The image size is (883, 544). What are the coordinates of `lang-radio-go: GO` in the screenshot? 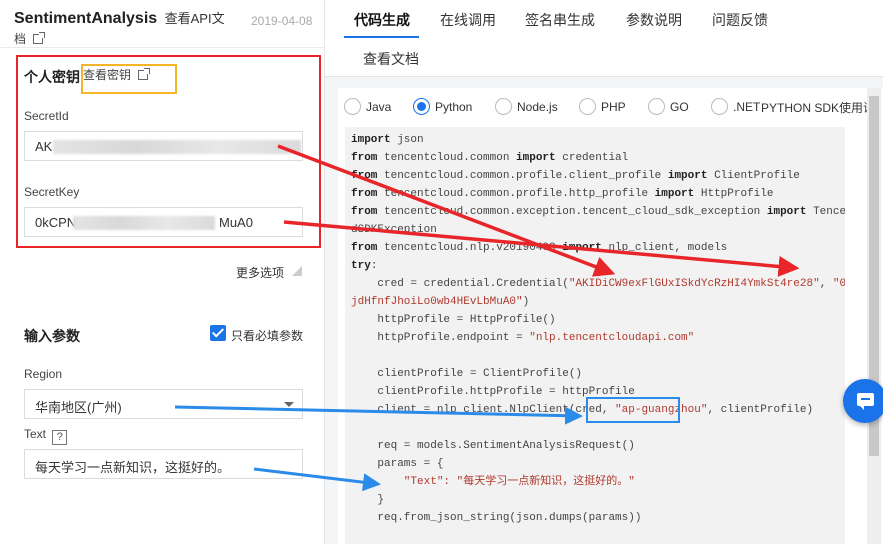 It's located at (668, 107).